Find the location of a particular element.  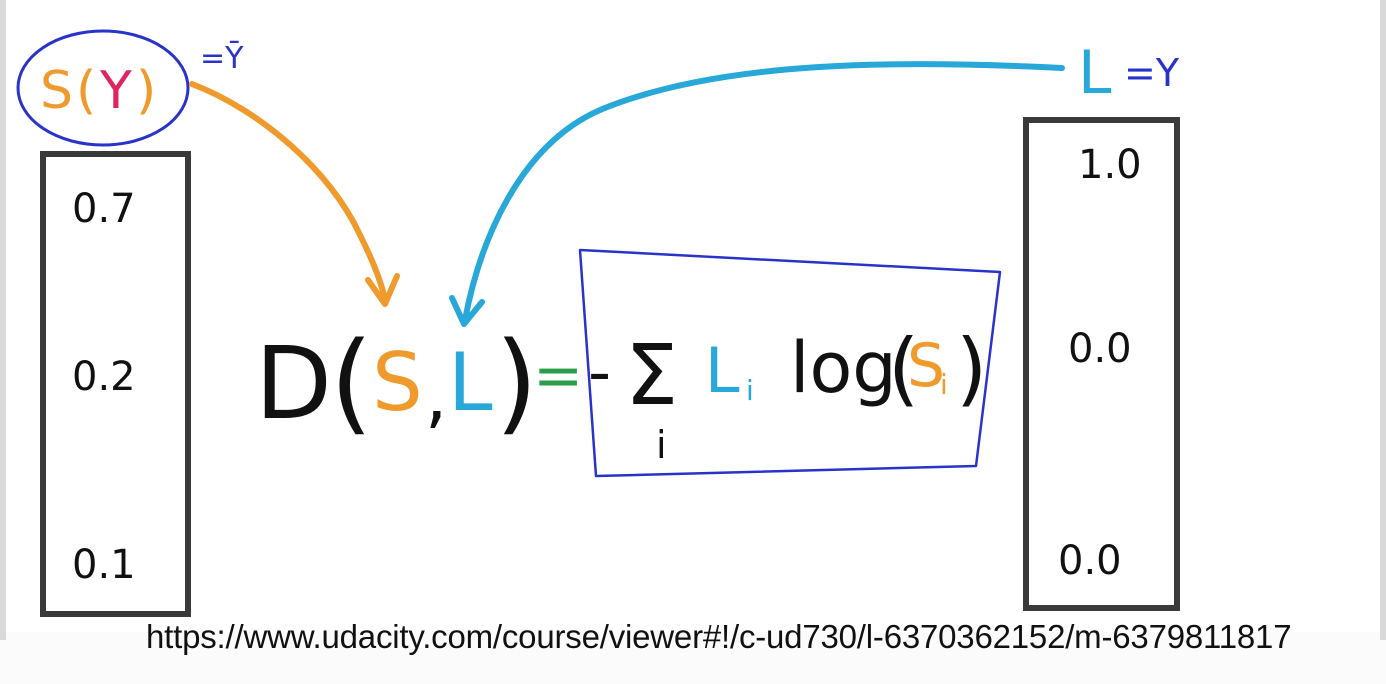

left-vector-value: 0.2 is located at coordinates (104, 377).